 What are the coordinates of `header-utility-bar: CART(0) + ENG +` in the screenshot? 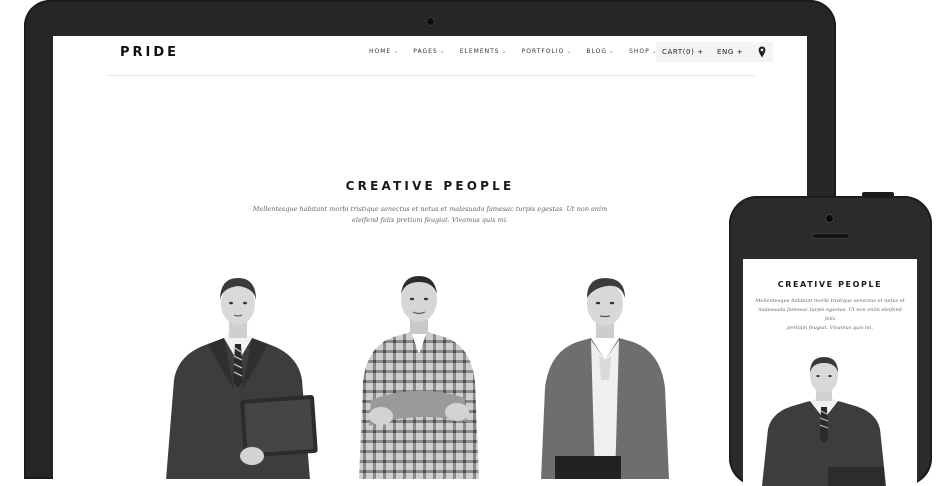 It's located at (714, 52).